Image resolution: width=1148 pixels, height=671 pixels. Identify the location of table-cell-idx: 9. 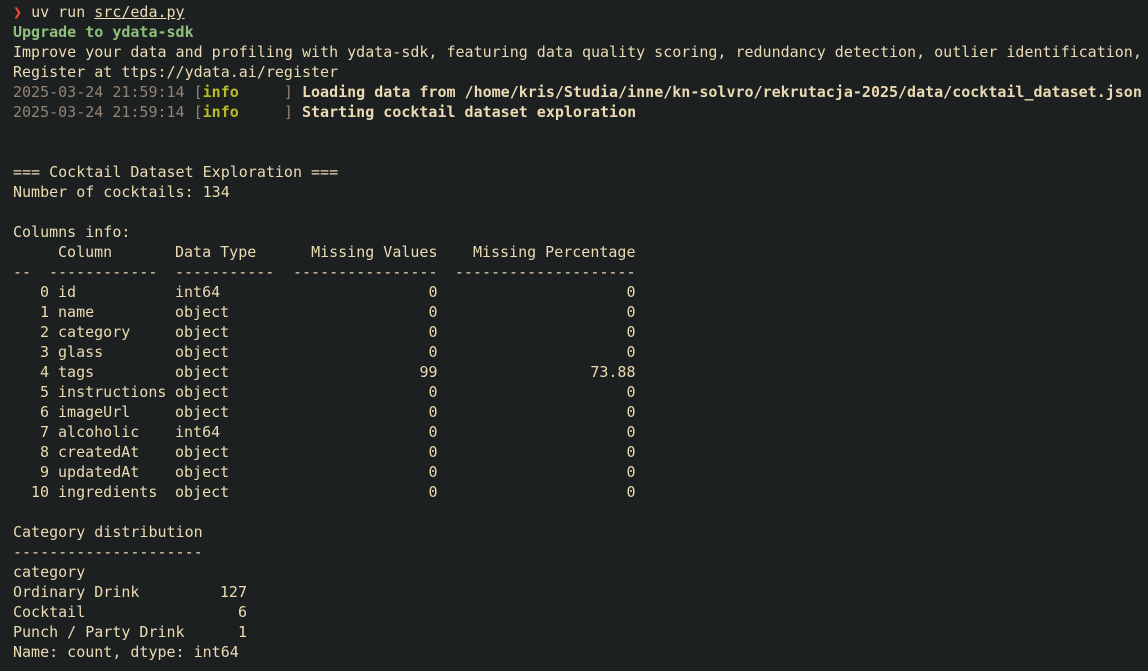
(44, 472).